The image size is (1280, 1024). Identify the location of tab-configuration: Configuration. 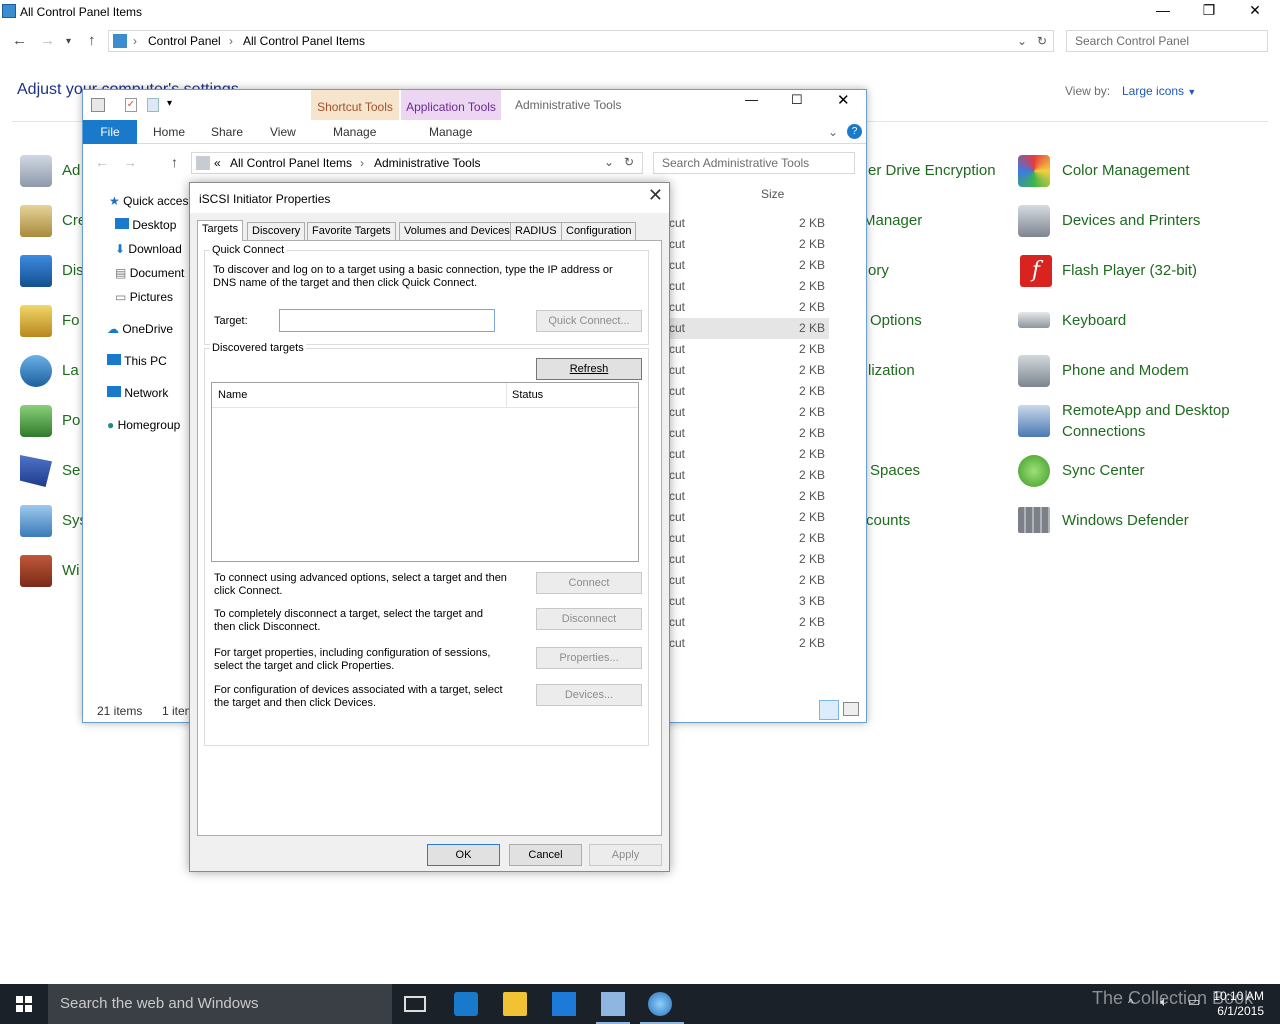
(599, 231).